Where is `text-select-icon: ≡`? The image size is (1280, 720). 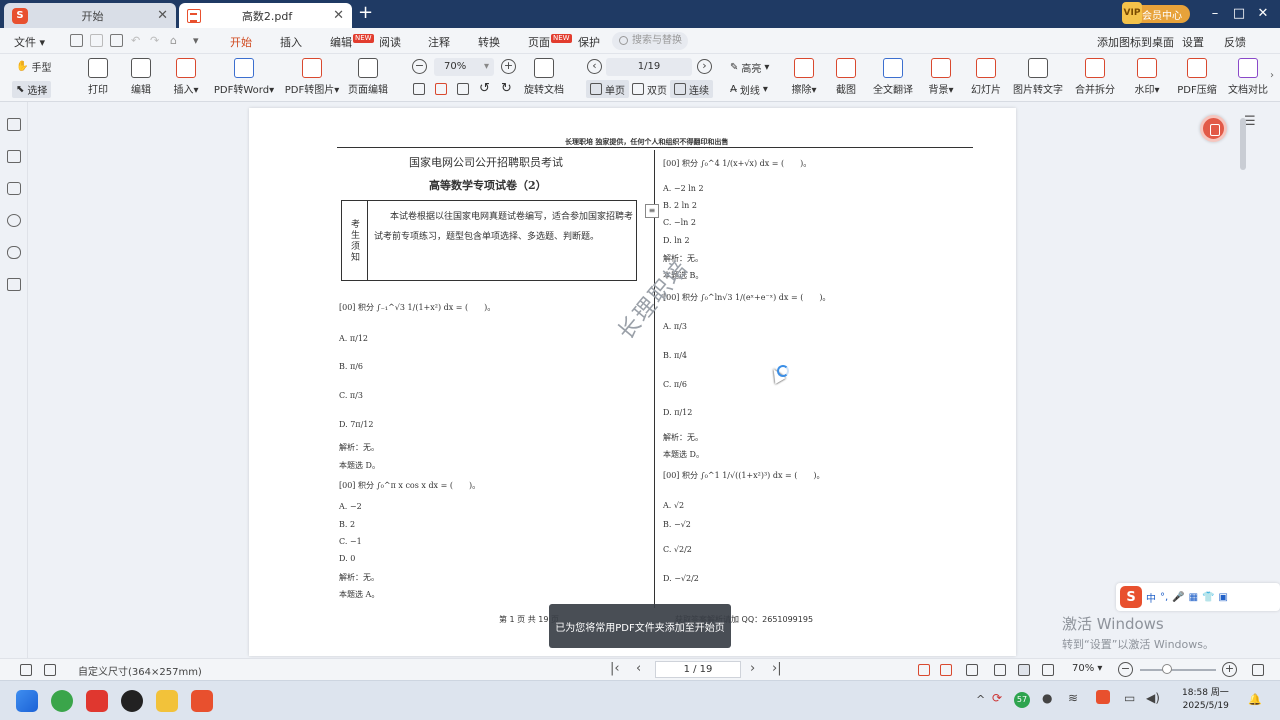 text-select-icon: ≡ is located at coordinates (652, 211).